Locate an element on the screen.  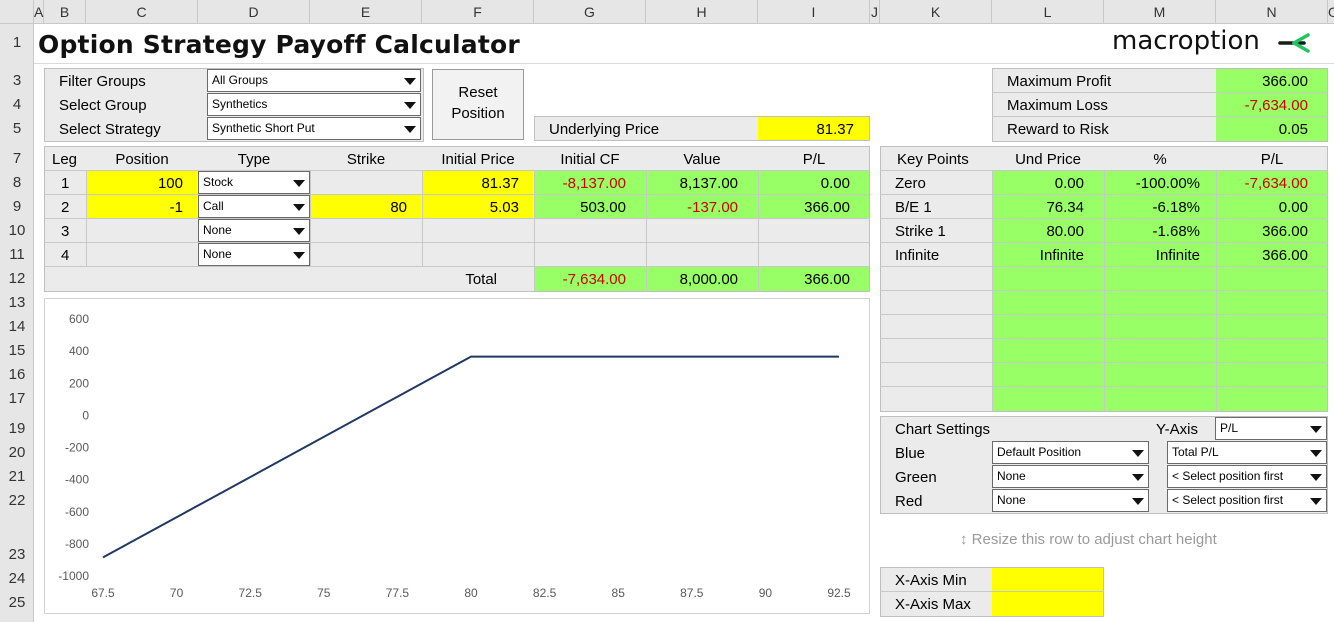
row-header: 16 is located at coordinates (17, 374).